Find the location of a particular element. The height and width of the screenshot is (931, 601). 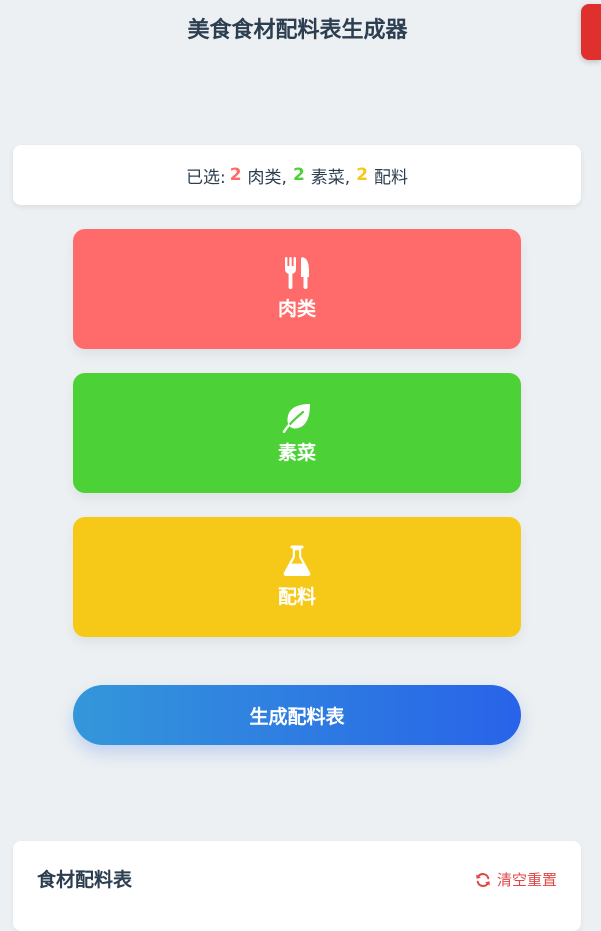

spice-count: 2 is located at coordinates (362, 175).